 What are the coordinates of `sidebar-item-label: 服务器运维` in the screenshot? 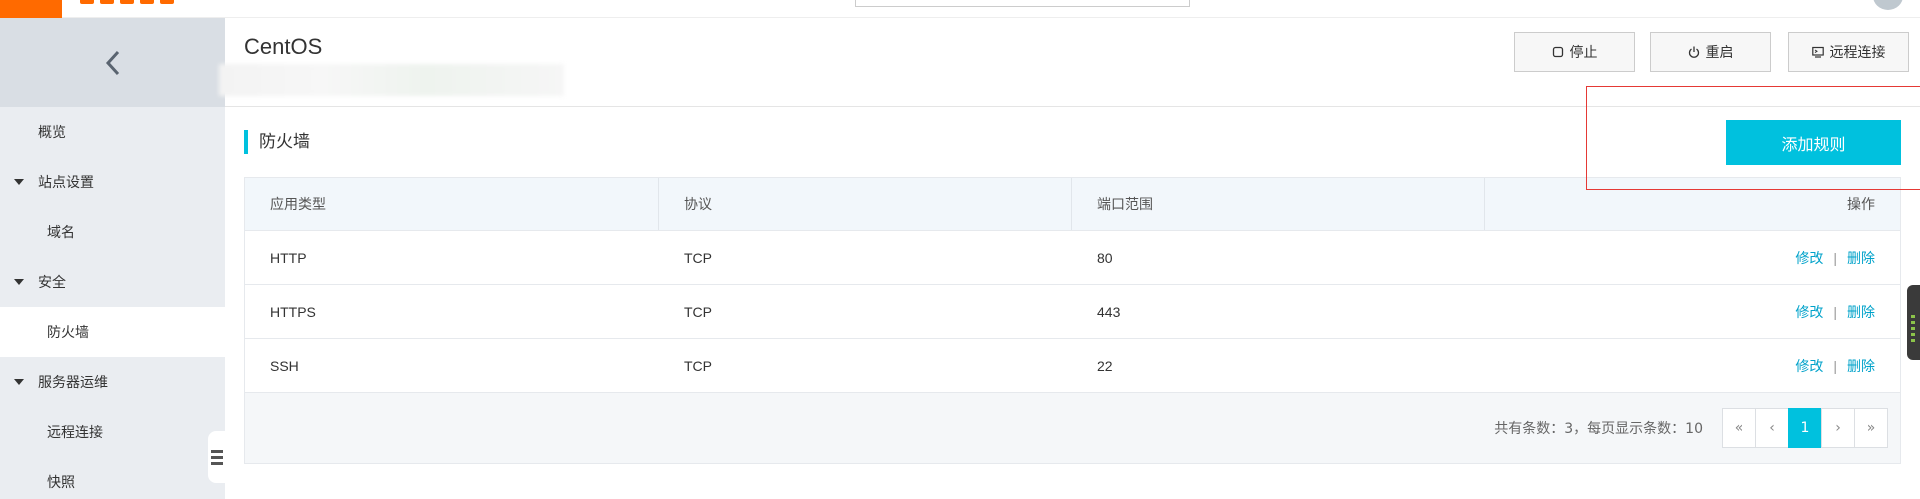 It's located at (73, 383).